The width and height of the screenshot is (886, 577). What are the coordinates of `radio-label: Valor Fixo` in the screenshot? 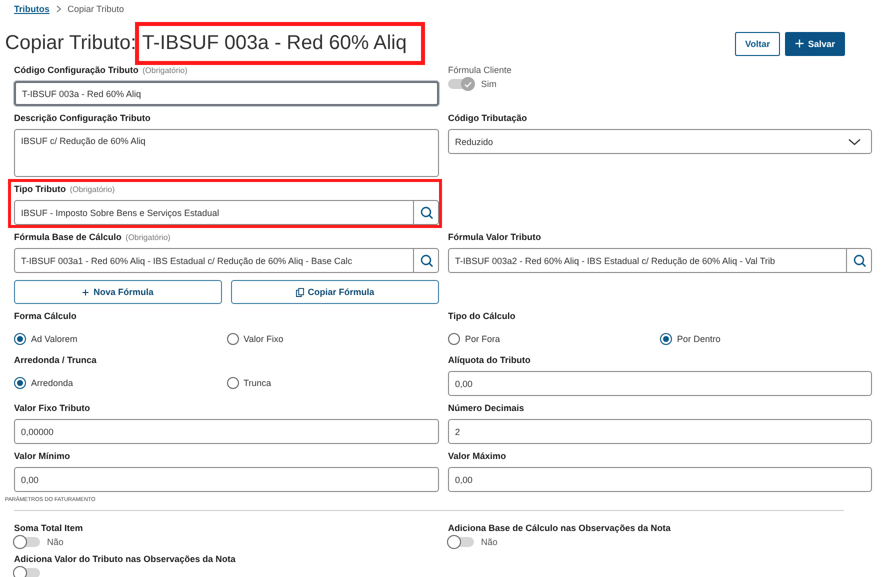 It's located at (264, 339).